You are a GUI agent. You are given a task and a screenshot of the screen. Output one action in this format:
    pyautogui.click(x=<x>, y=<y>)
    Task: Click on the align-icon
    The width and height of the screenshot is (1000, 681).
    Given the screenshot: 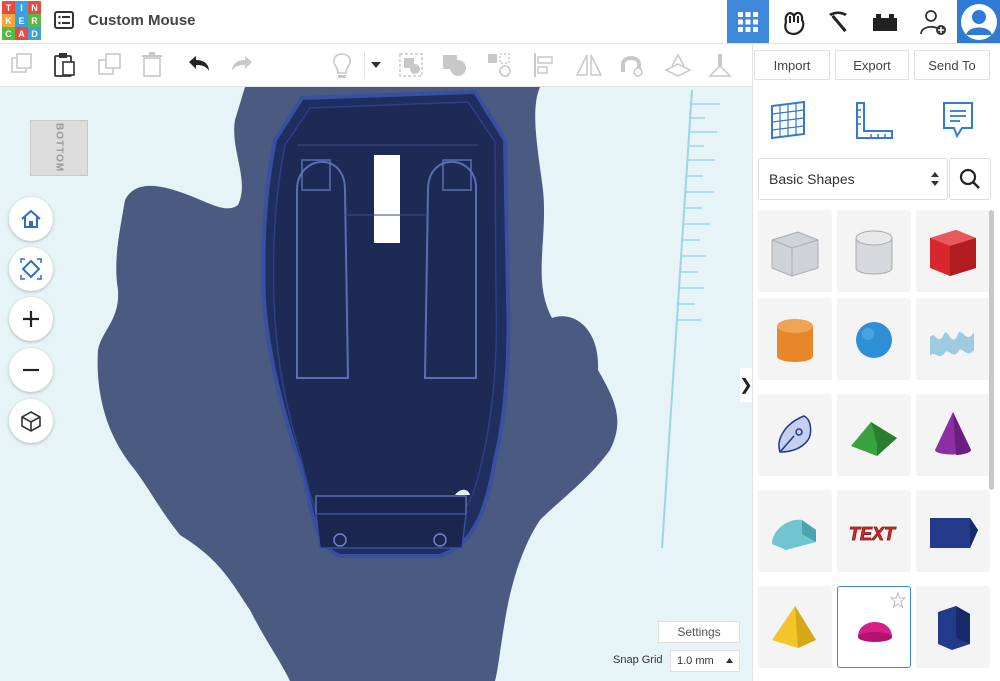 What is the action you would take?
    pyautogui.click(x=545, y=65)
    